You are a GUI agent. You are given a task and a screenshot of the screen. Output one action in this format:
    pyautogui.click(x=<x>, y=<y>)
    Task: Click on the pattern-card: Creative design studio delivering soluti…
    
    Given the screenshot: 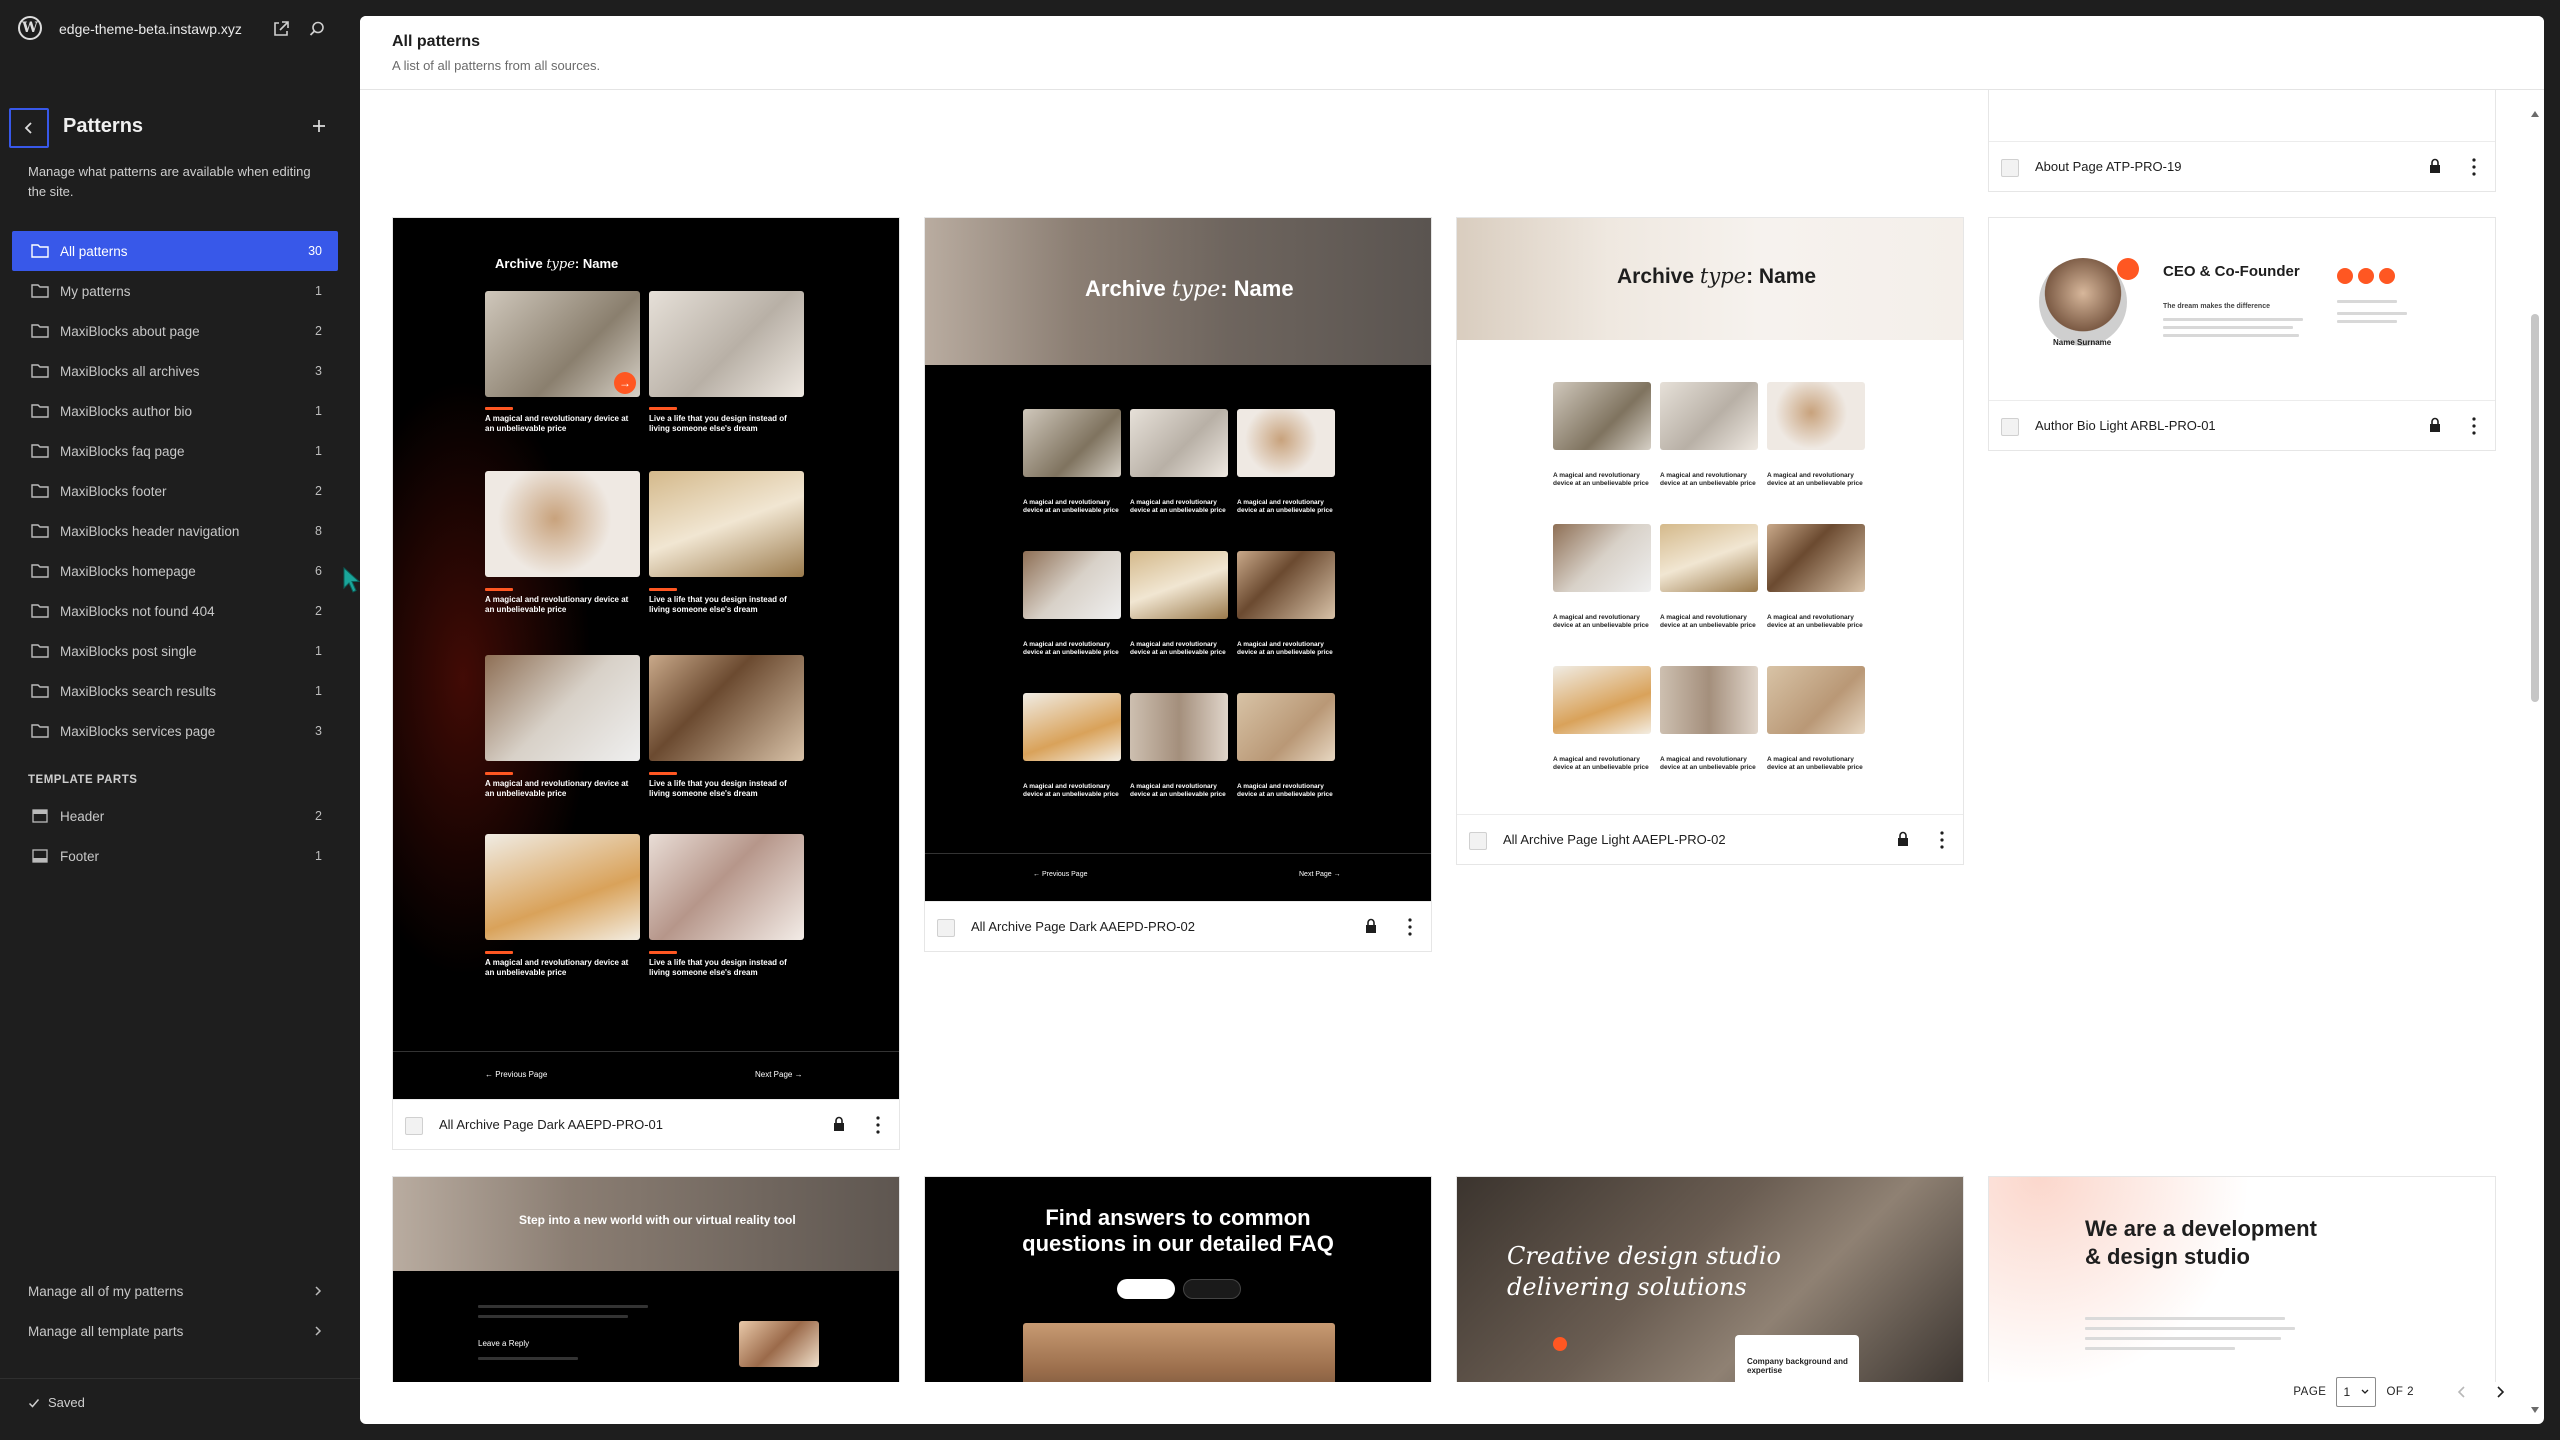 What is the action you would take?
    pyautogui.click(x=1710, y=1279)
    